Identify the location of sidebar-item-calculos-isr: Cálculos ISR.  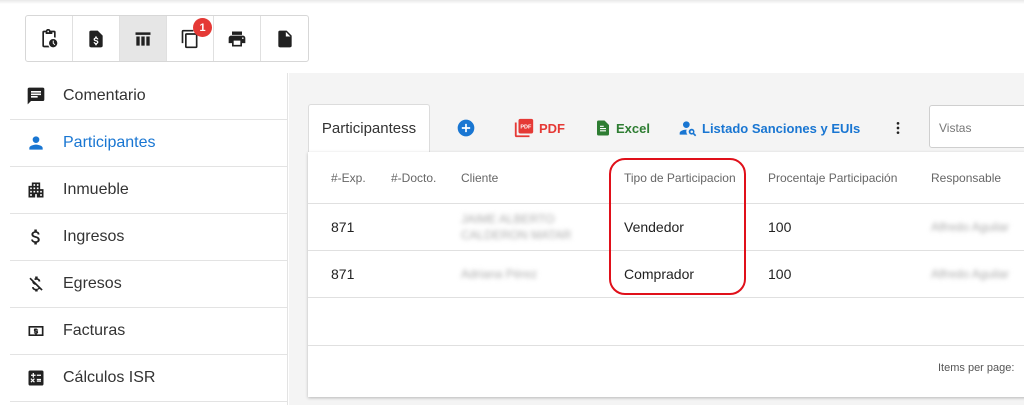
(148, 378).